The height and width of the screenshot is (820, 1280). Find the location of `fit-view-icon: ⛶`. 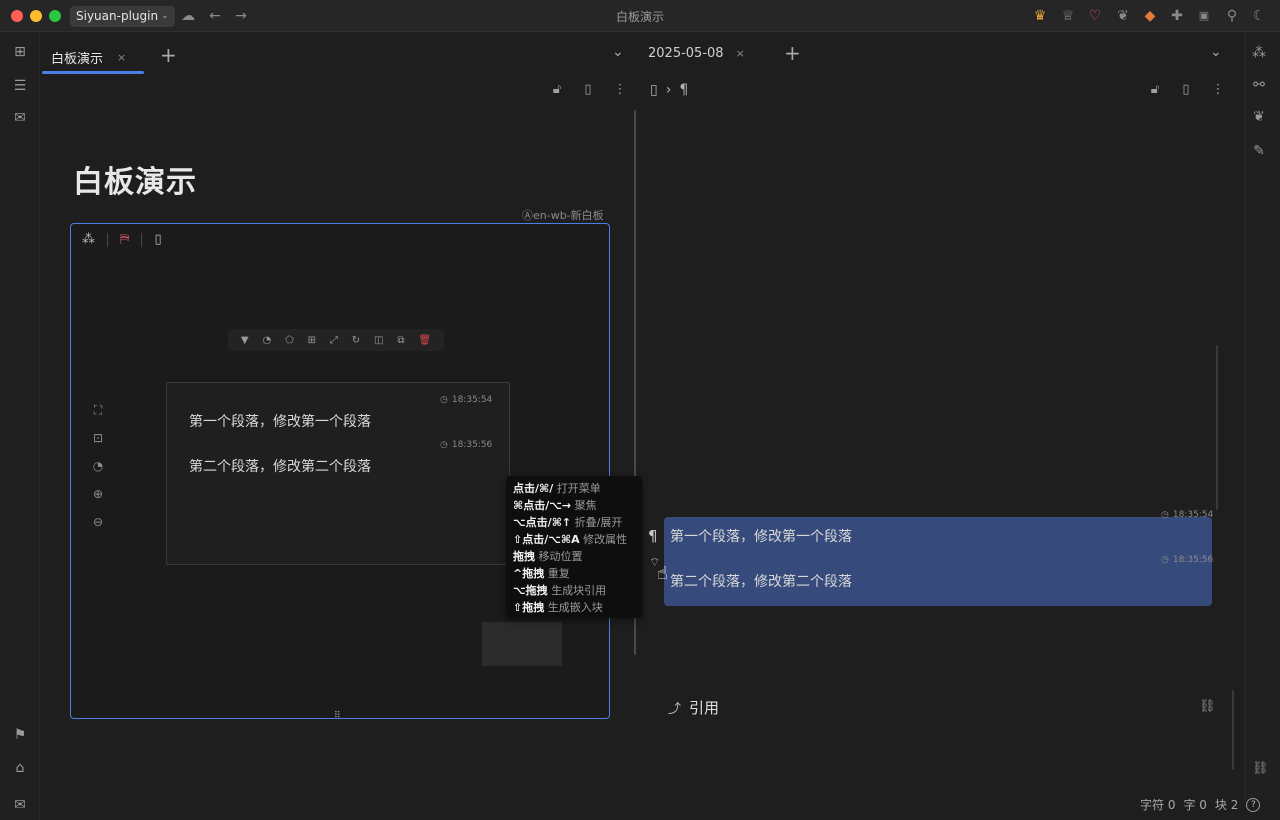

fit-view-icon: ⛶ is located at coordinates (98, 410).